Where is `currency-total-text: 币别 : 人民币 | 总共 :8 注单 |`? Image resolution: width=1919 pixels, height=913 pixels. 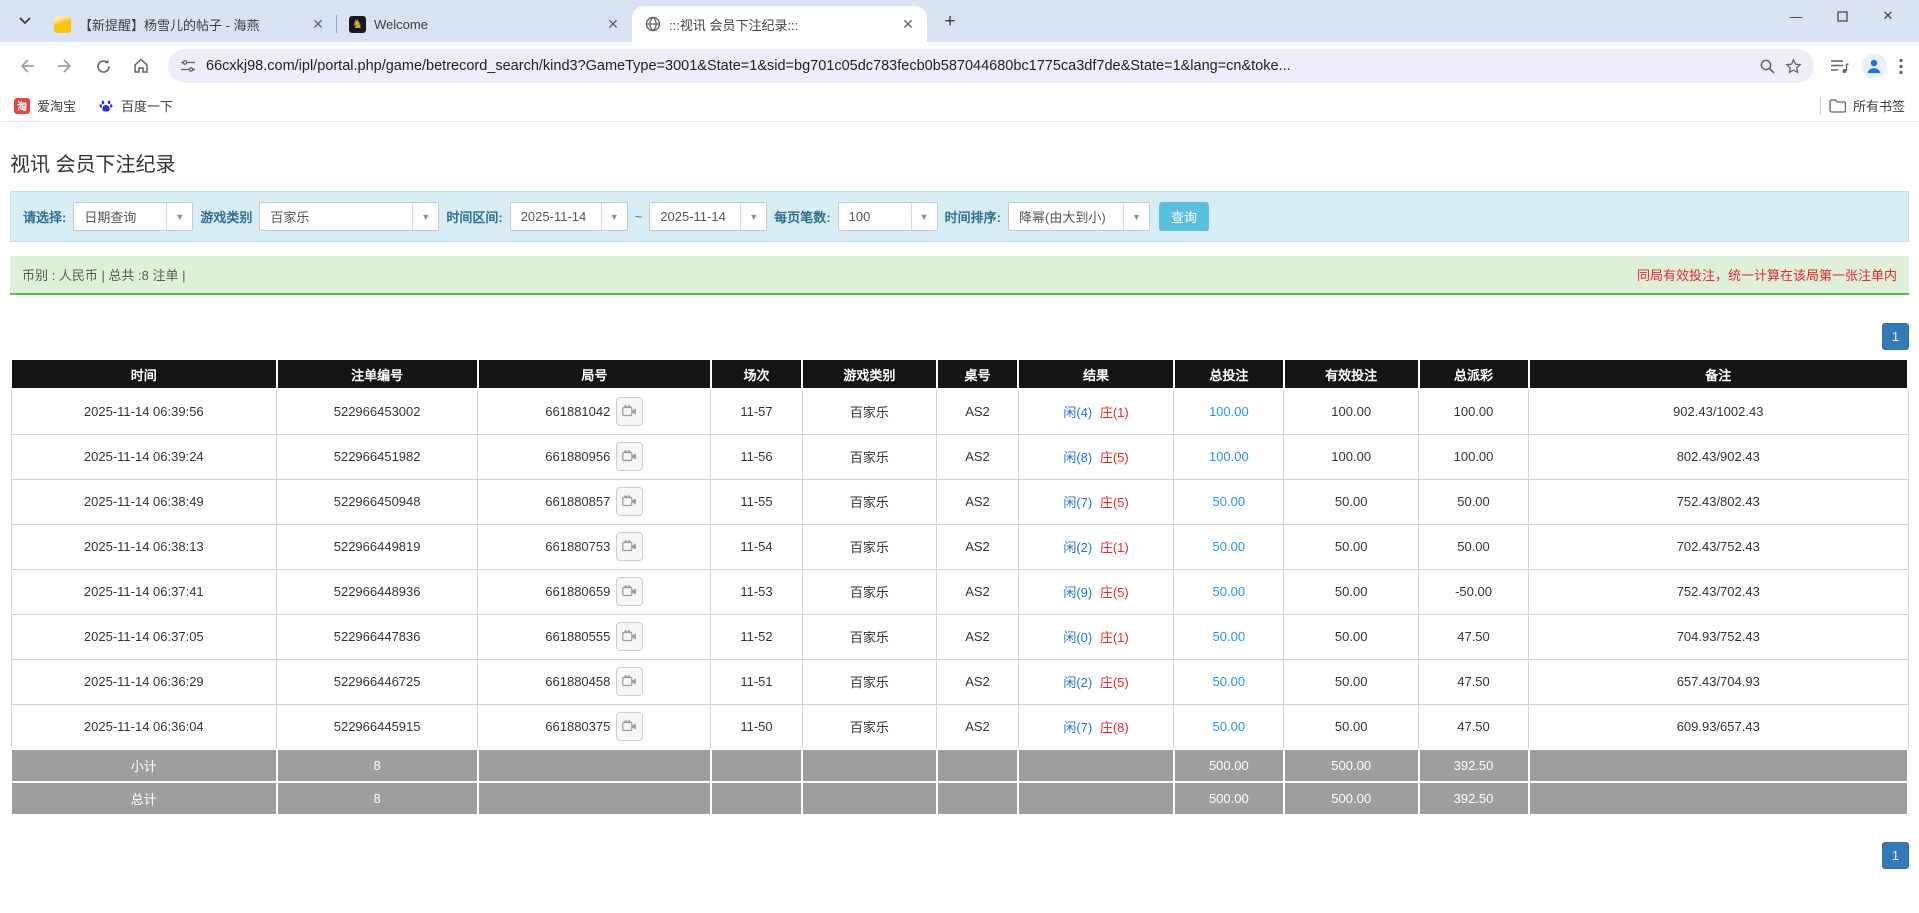
currency-total-text: 币别 : 人民币 | 总共 :8 注单 | is located at coordinates (104, 275).